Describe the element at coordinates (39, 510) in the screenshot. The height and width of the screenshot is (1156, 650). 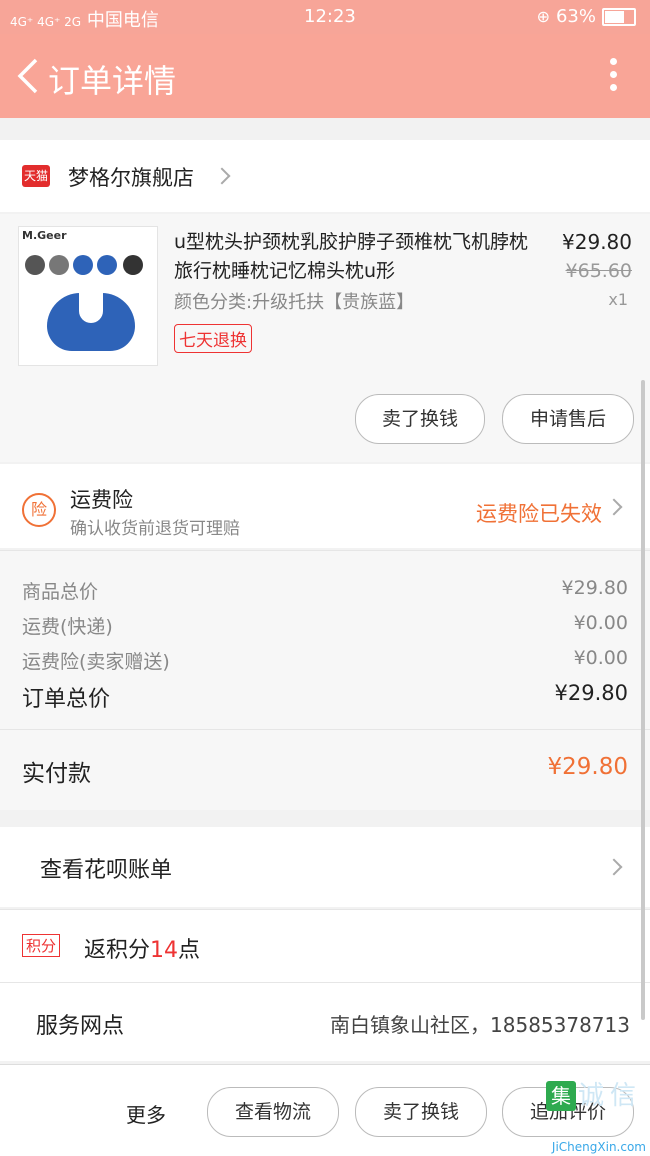
I see `insurance-icon: 险` at that location.